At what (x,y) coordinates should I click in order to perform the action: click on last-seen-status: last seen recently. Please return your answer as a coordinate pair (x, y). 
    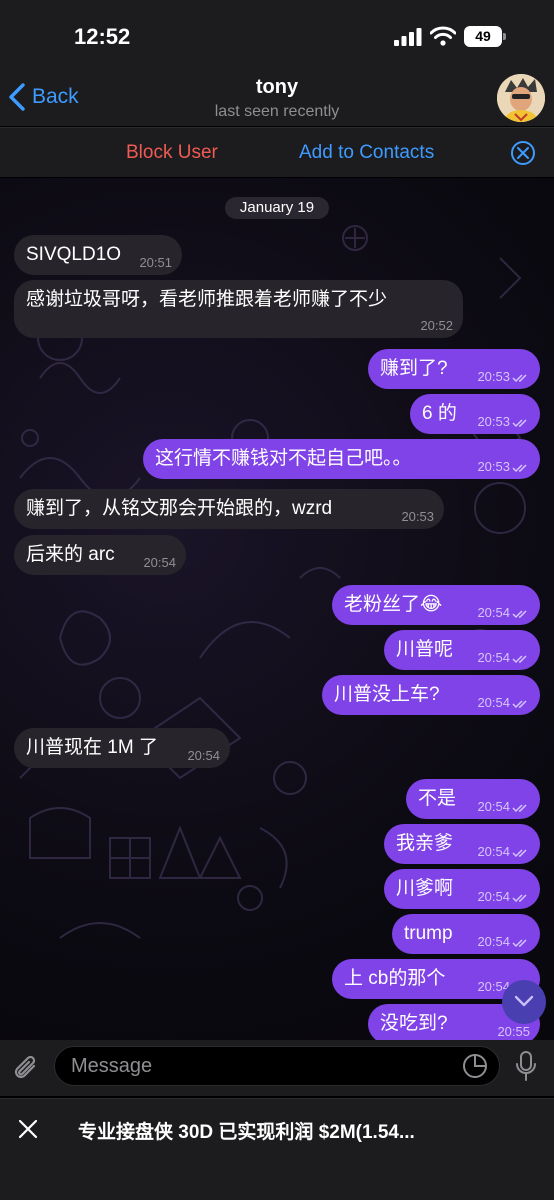
    Looking at the image, I should click on (277, 111).